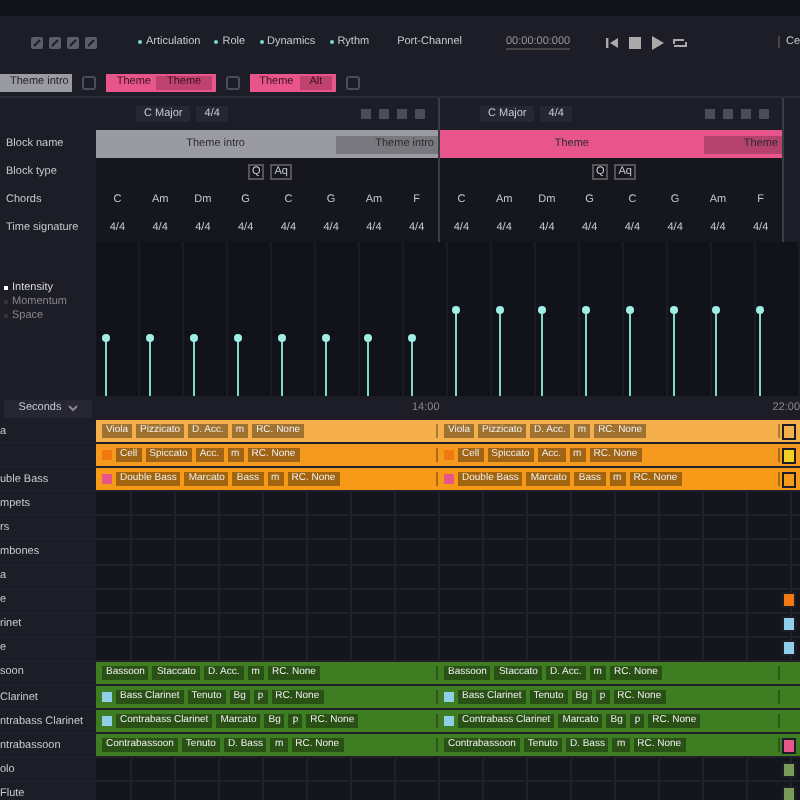 This screenshot has width=800, height=800. Describe the element at coordinates (680, 42) in the screenshot. I see `loop-icon` at that location.